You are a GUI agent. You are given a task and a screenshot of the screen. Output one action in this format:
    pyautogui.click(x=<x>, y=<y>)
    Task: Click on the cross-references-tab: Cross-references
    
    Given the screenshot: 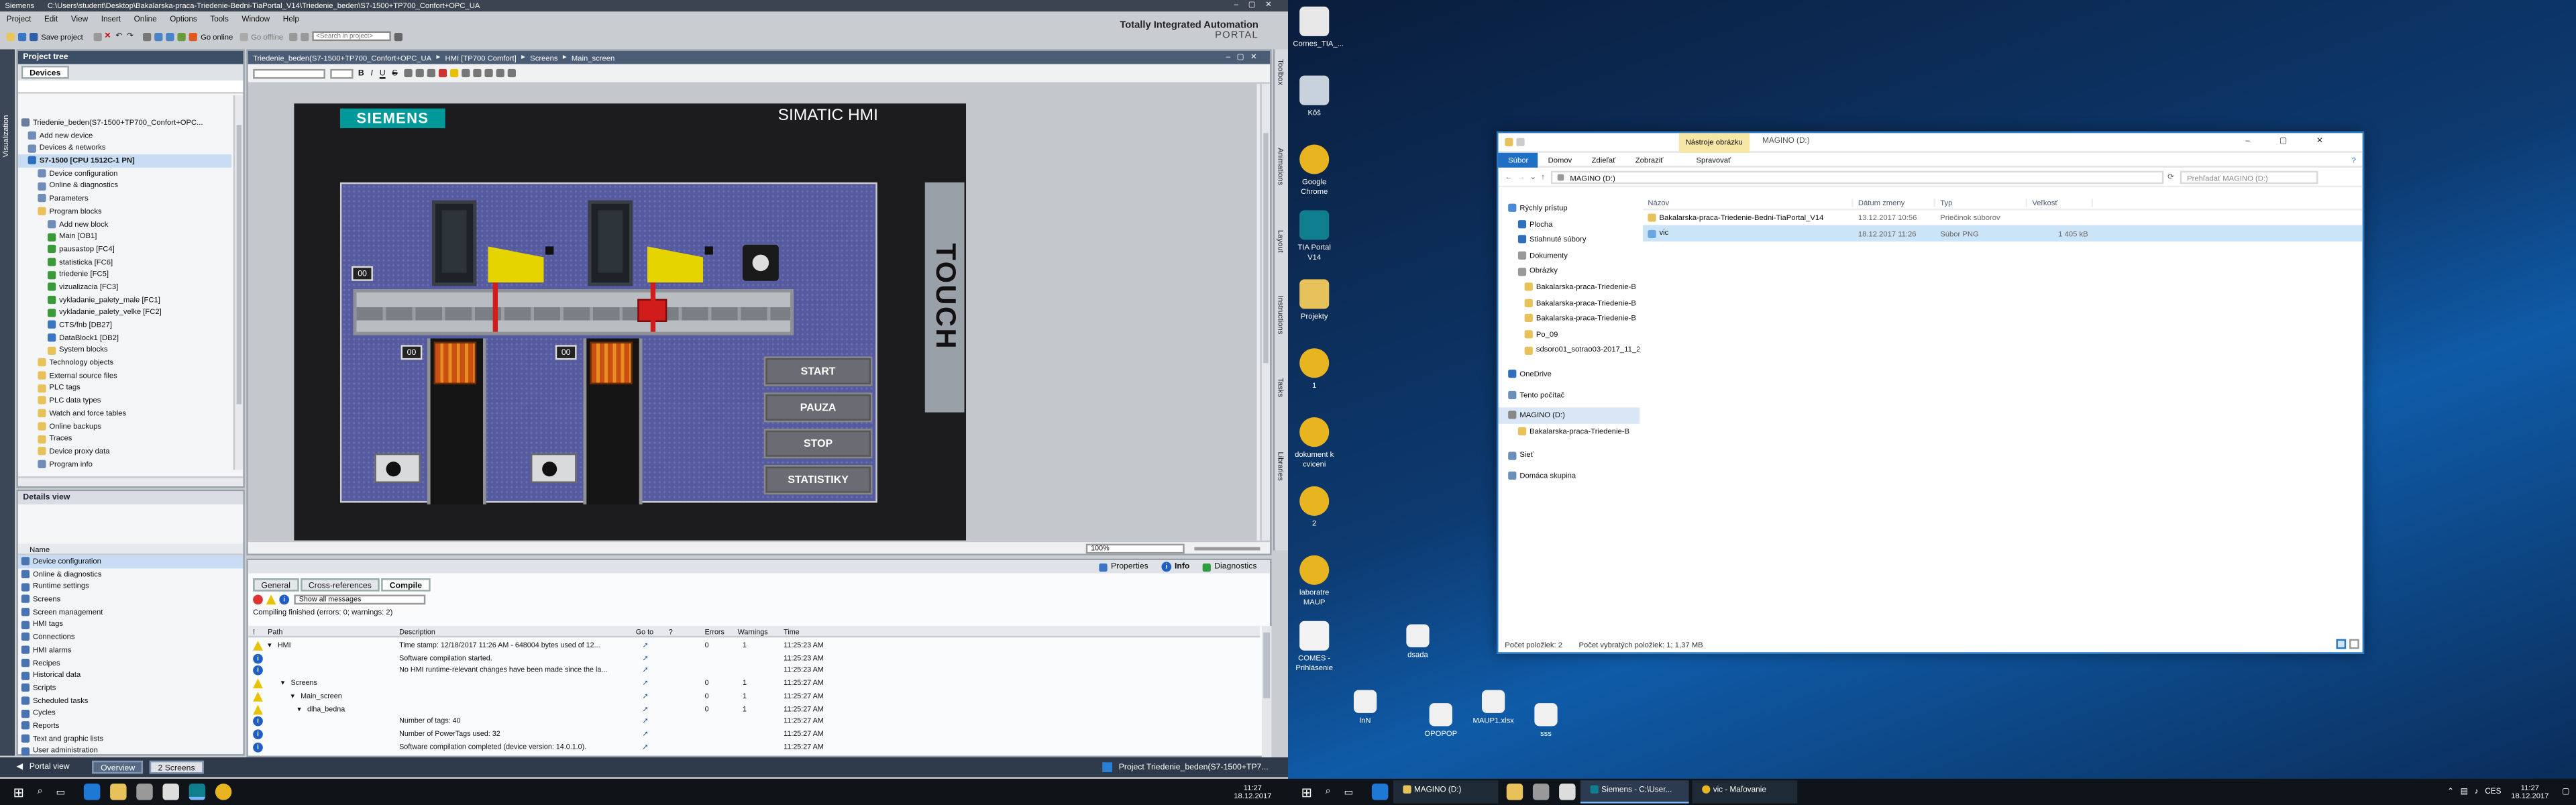 What is the action you would take?
    pyautogui.click(x=340, y=584)
    